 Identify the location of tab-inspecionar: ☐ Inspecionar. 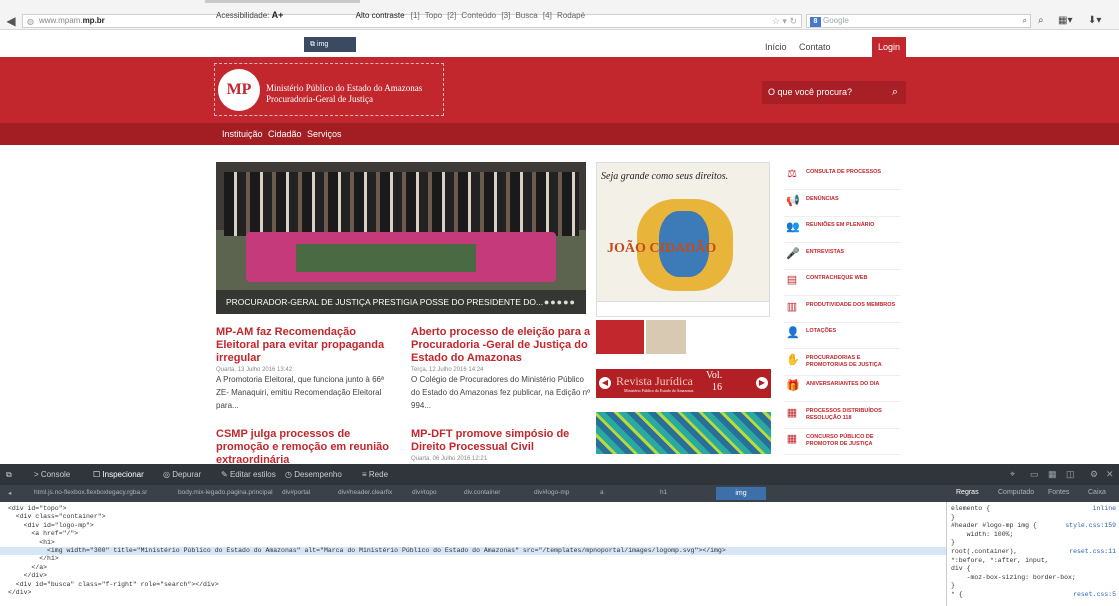
(118, 474).